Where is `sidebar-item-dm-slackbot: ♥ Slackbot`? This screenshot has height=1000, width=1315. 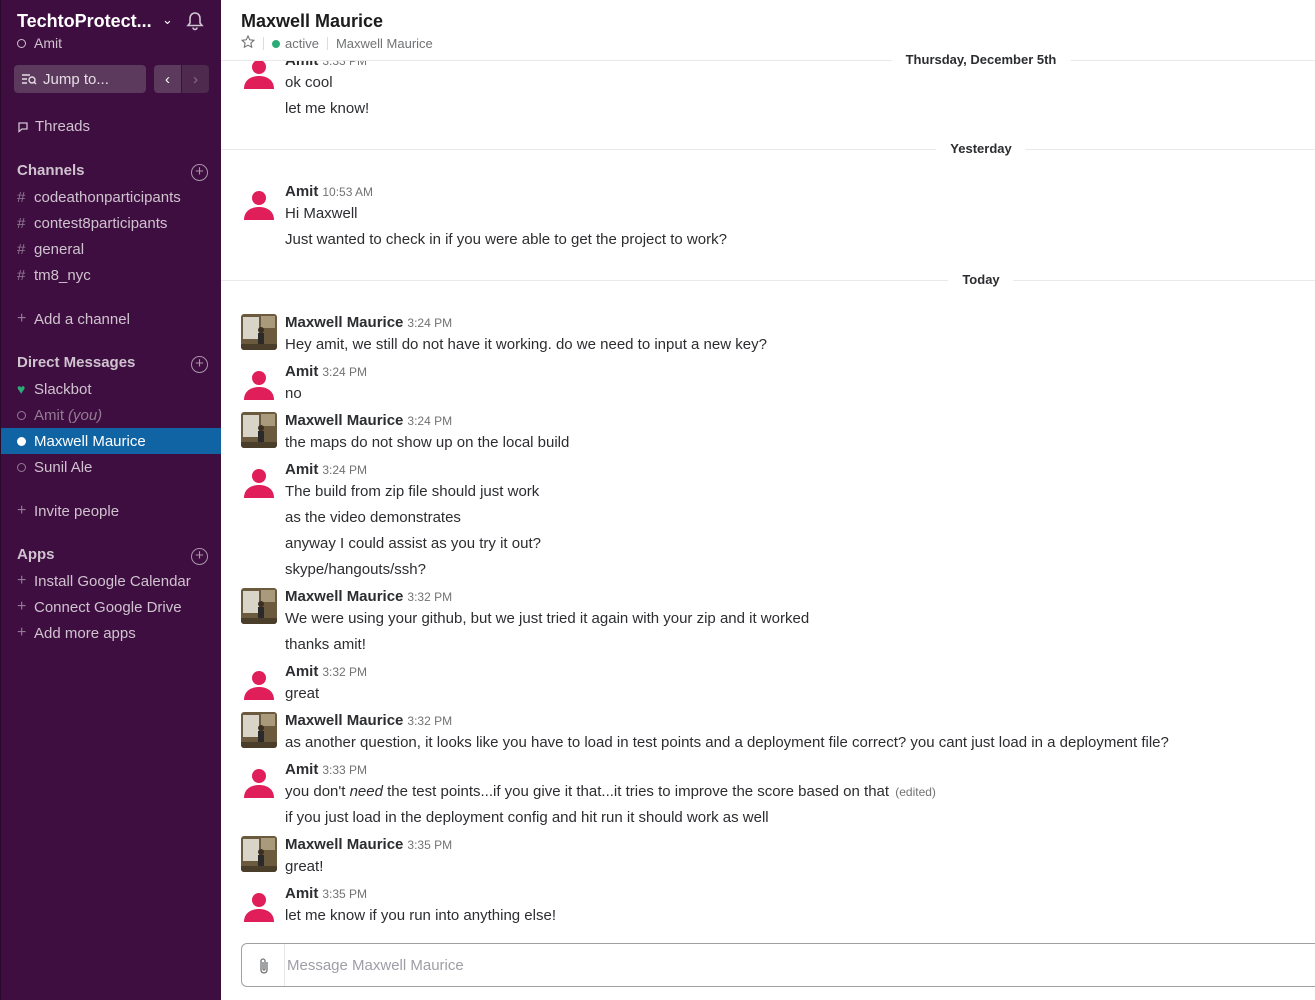 sidebar-item-dm-slackbot: ♥ Slackbot is located at coordinates (111, 389).